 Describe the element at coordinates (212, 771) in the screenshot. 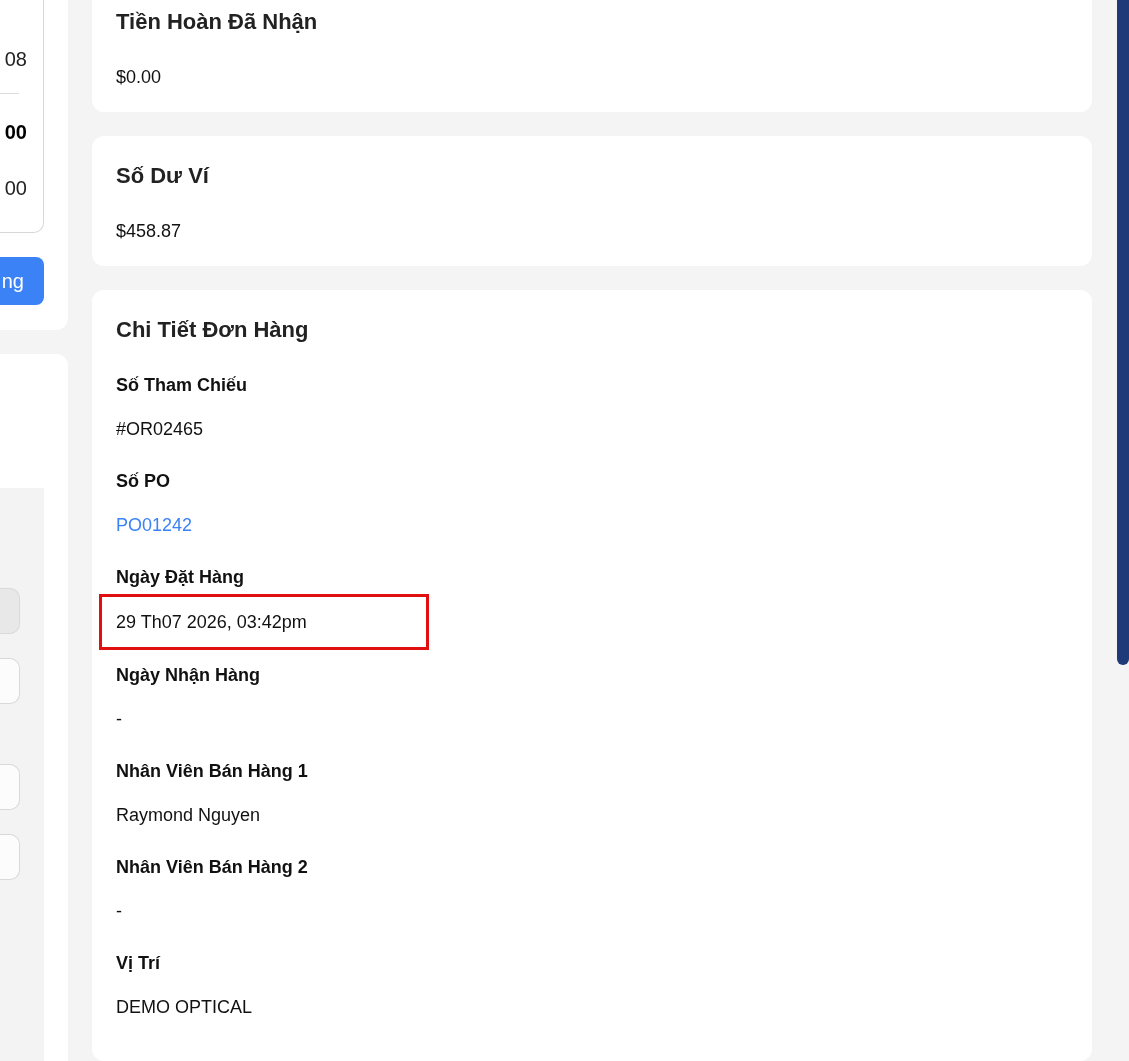

I see `field-label: Nhân Viên Bán Hàng 1` at that location.